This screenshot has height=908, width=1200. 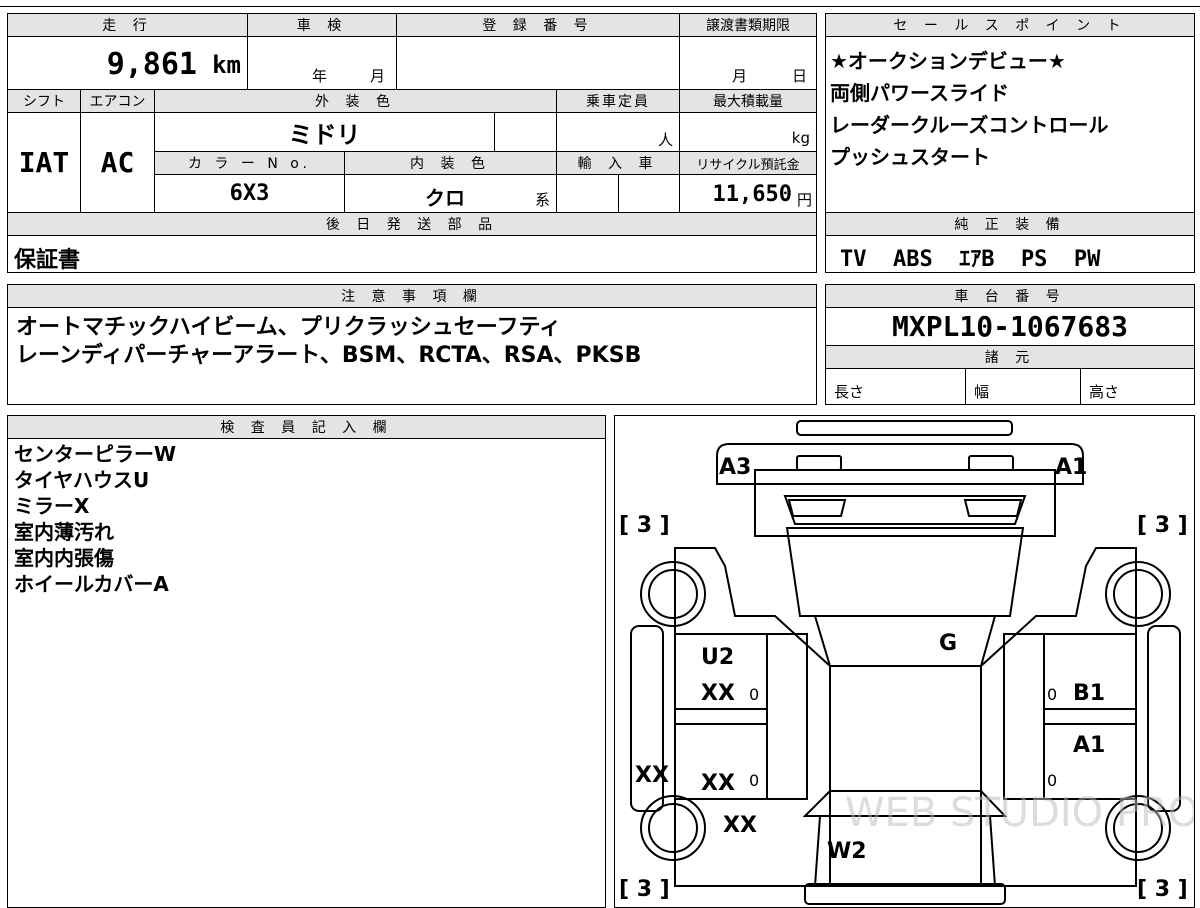 I want to click on tire-tr: [ 3 ], so click(x=1162, y=525).